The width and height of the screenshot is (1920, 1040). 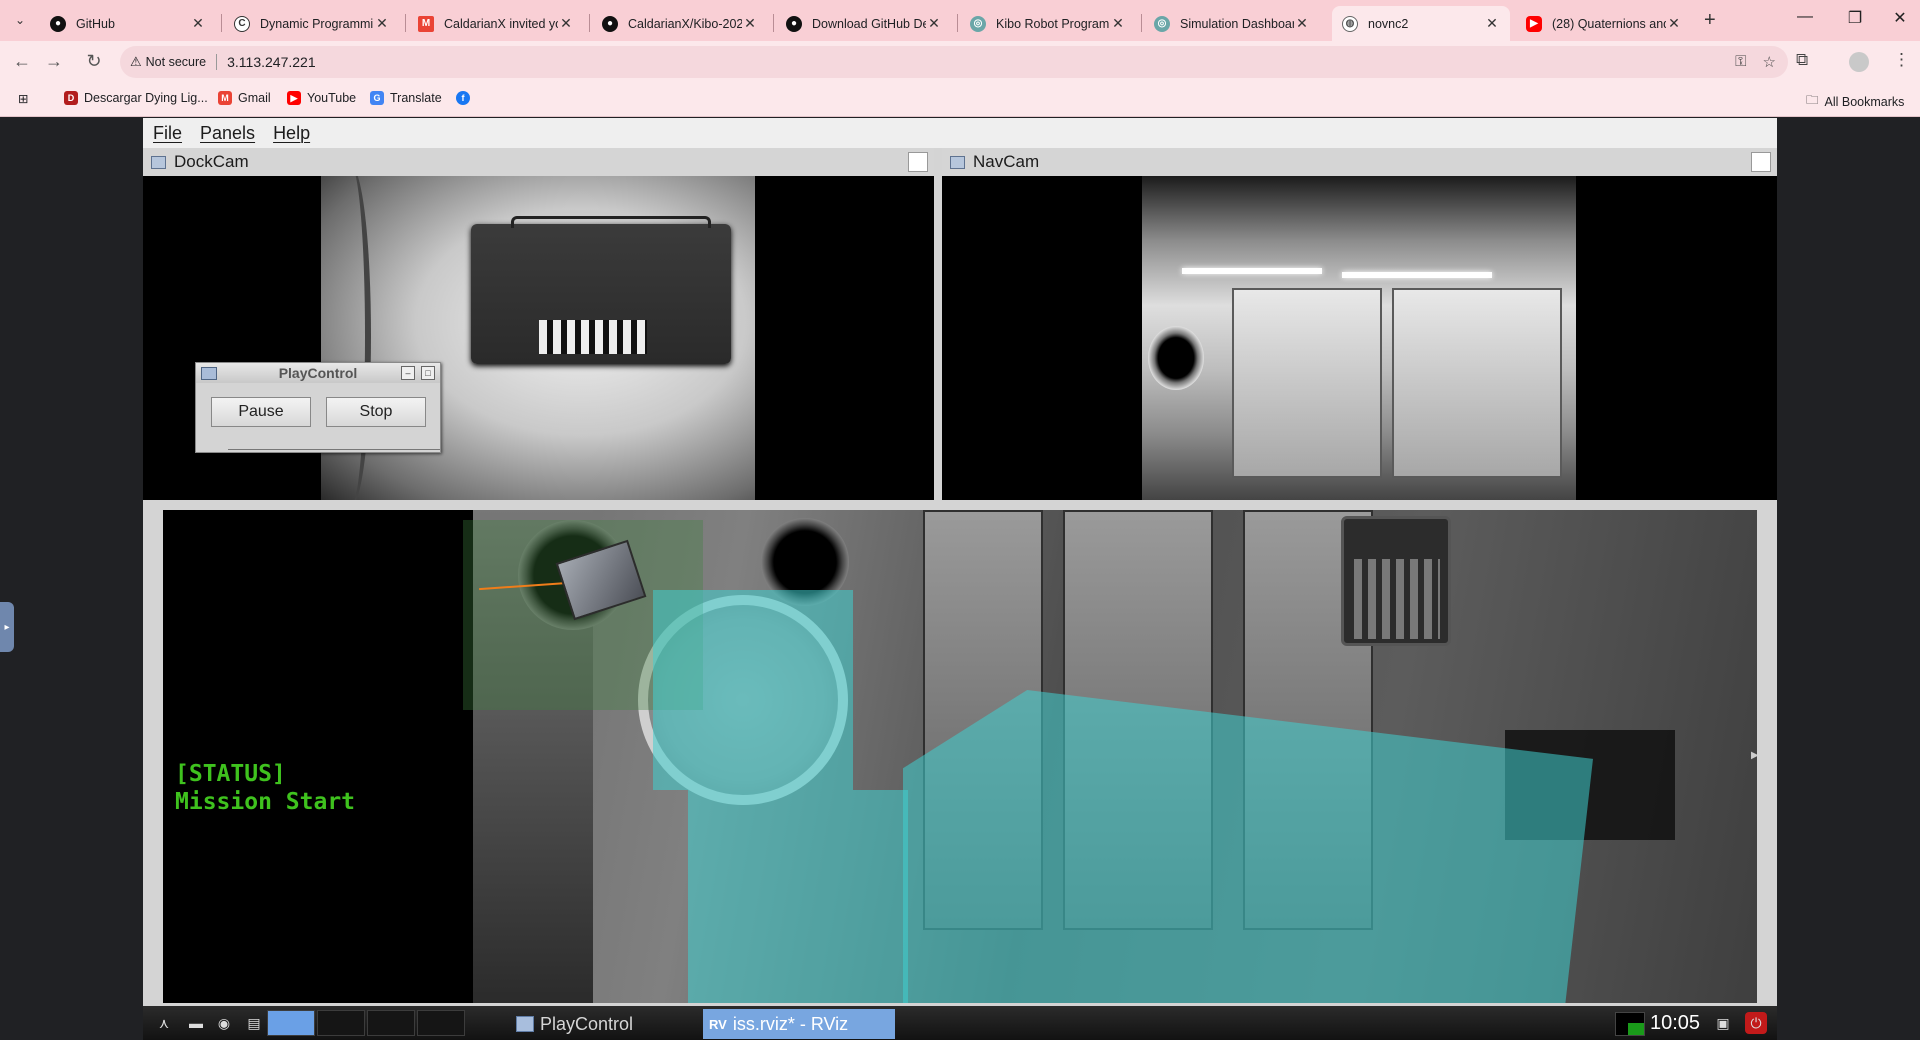 What do you see at coordinates (1805, 17) in the screenshot?
I see `minimize-icon: —` at bounding box center [1805, 17].